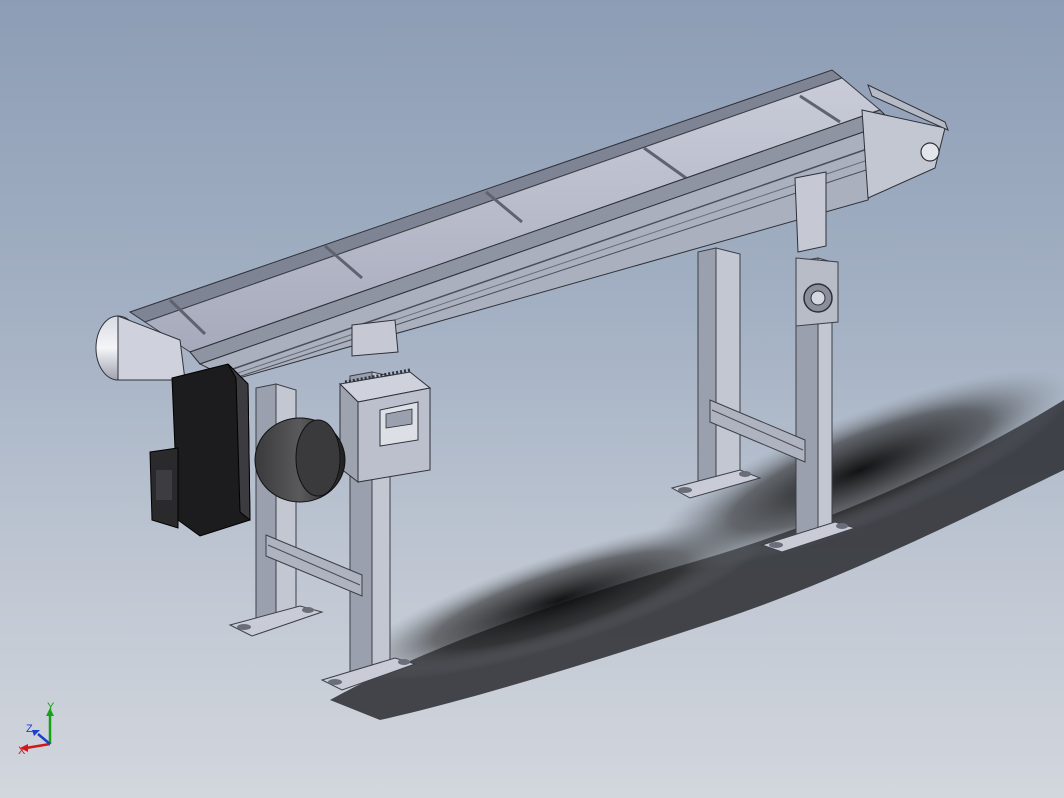 The width and height of the screenshot is (1064, 798). Describe the element at coordinates (22, 751) in the screenshot. I see `x-axis-label: X` at that location.